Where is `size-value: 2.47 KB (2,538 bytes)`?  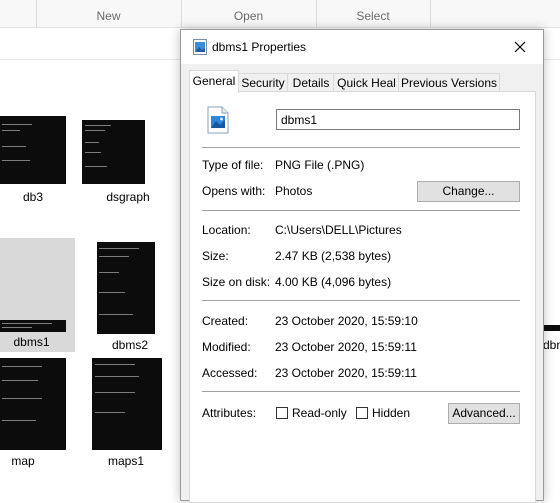 size-value: 2.47 KB (2,538 bytes) is located at coordinates (333, 256).